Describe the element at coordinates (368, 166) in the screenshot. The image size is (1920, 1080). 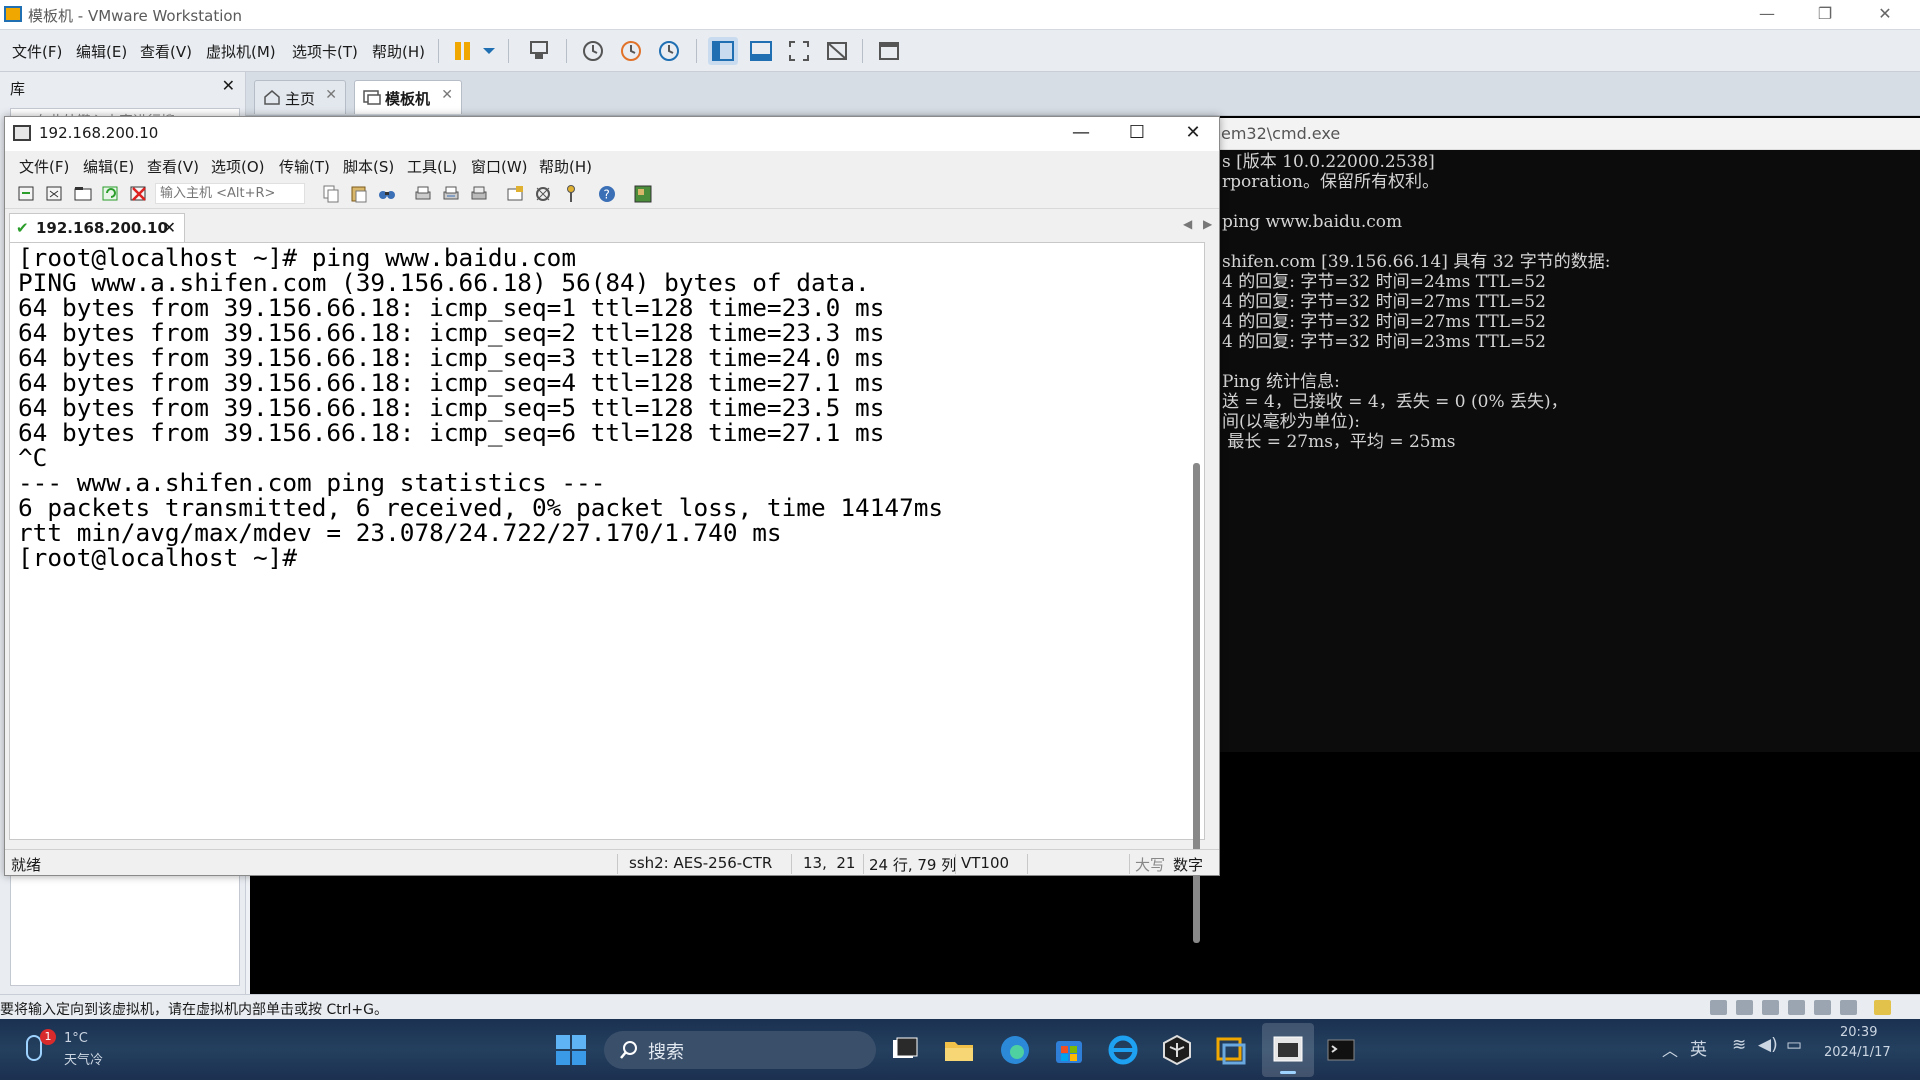
I see `menu-script: 脚本(S)` at that location.